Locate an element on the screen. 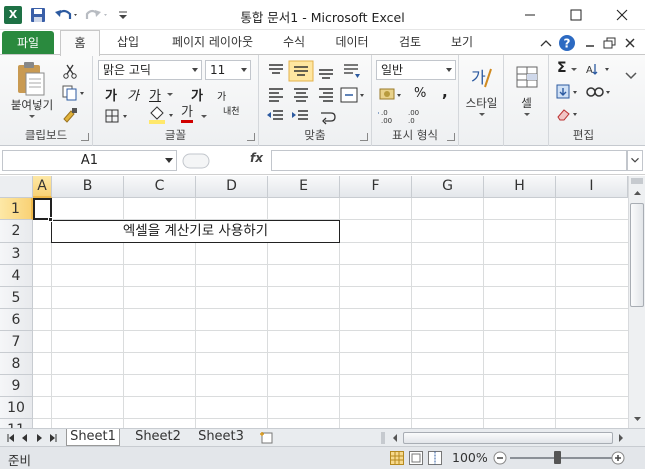  merged-cell-b2-e2: 엑셀을 계산기로 사용하기 is located at coordinates (195, 231).